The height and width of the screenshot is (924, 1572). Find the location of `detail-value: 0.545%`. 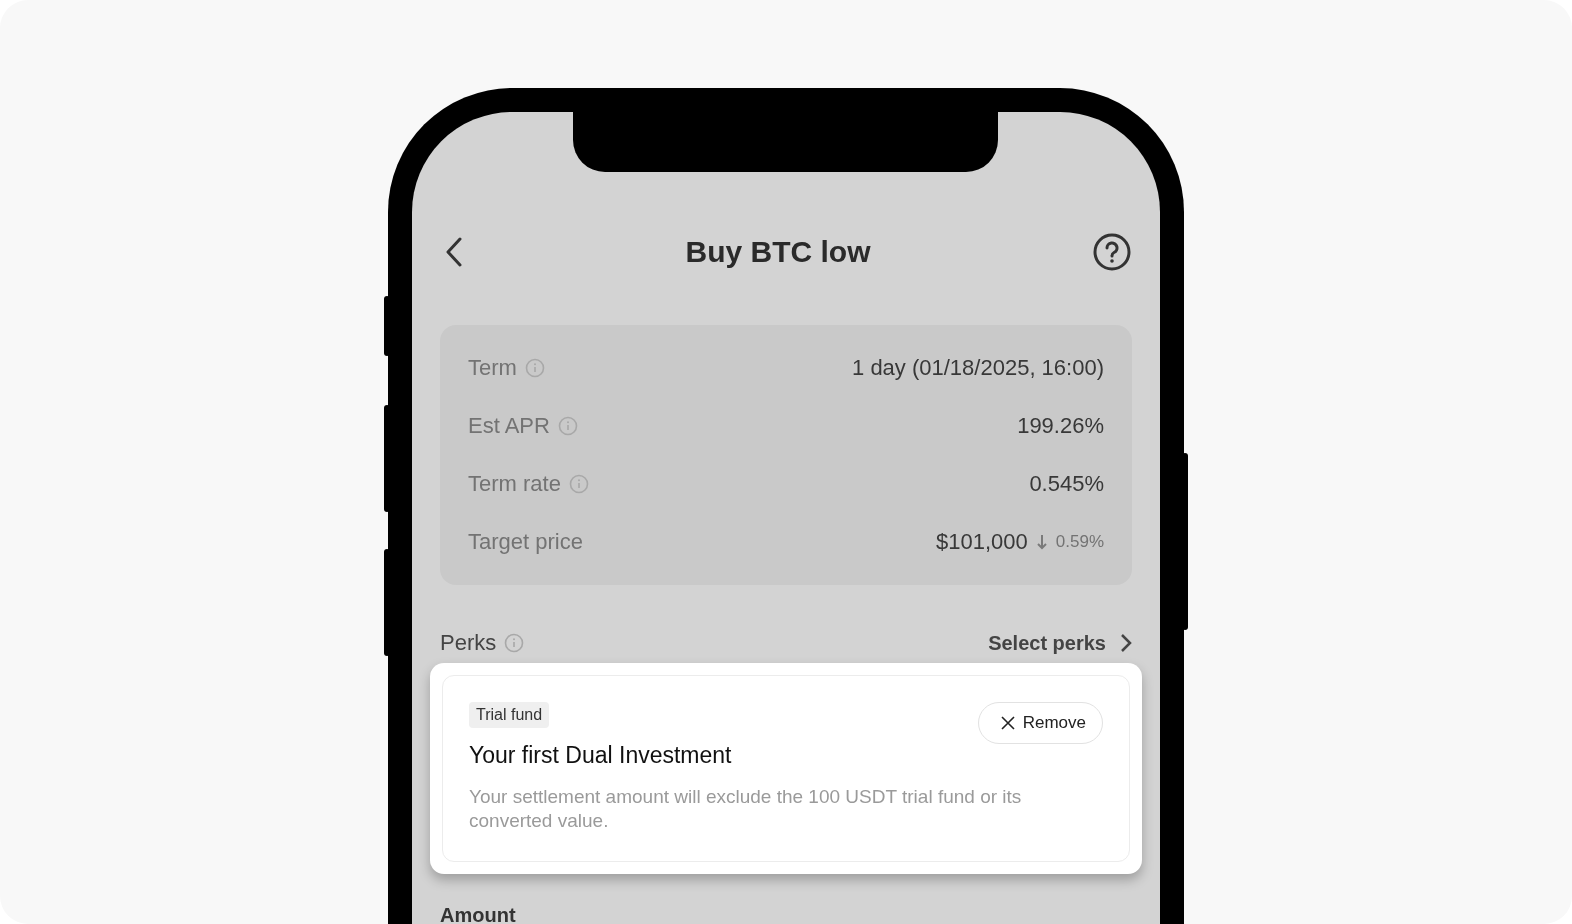

detail-value: 0.545% is located at coordinates (1066, 484).